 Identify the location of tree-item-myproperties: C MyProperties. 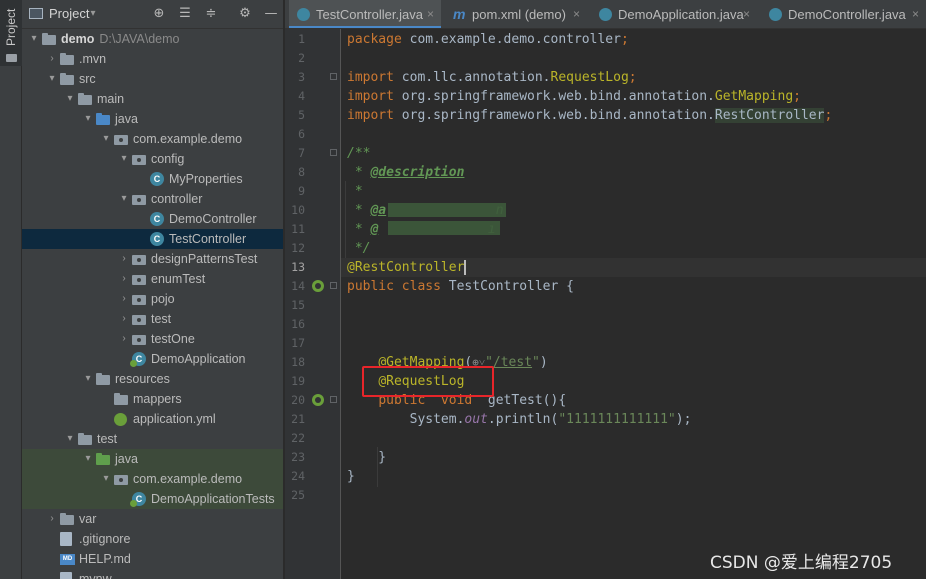
(152, 179).